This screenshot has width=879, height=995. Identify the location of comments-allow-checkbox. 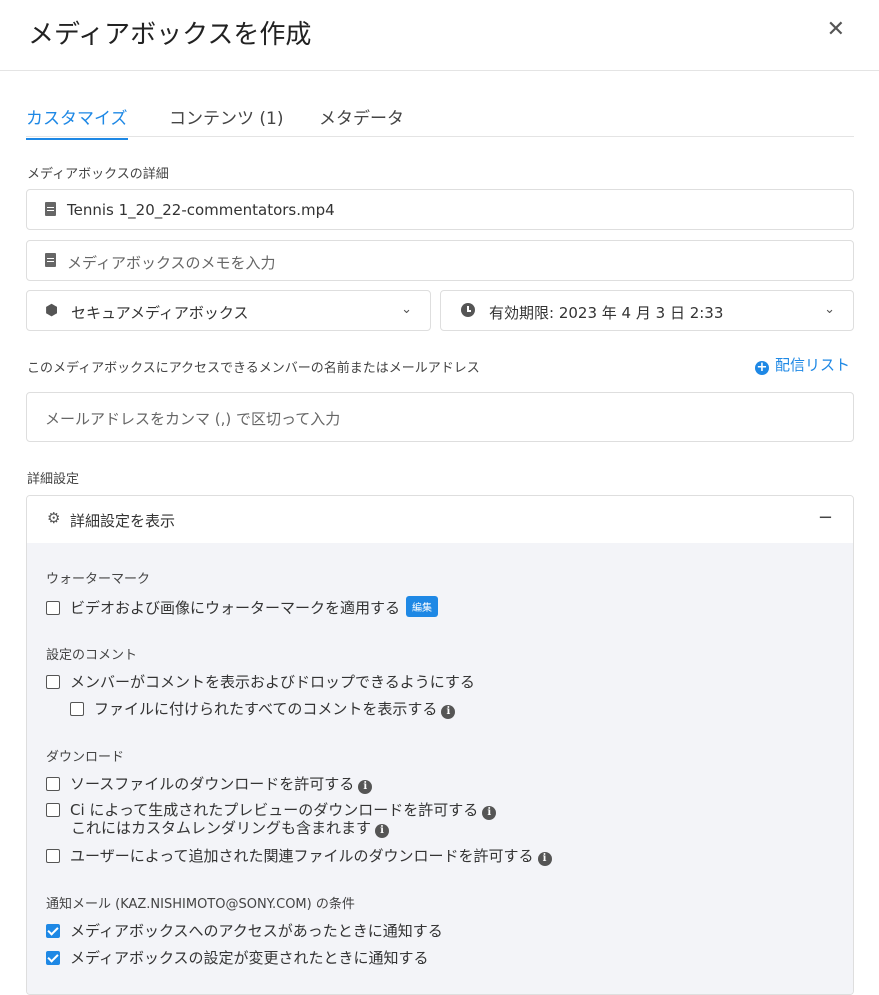
(53, 682).